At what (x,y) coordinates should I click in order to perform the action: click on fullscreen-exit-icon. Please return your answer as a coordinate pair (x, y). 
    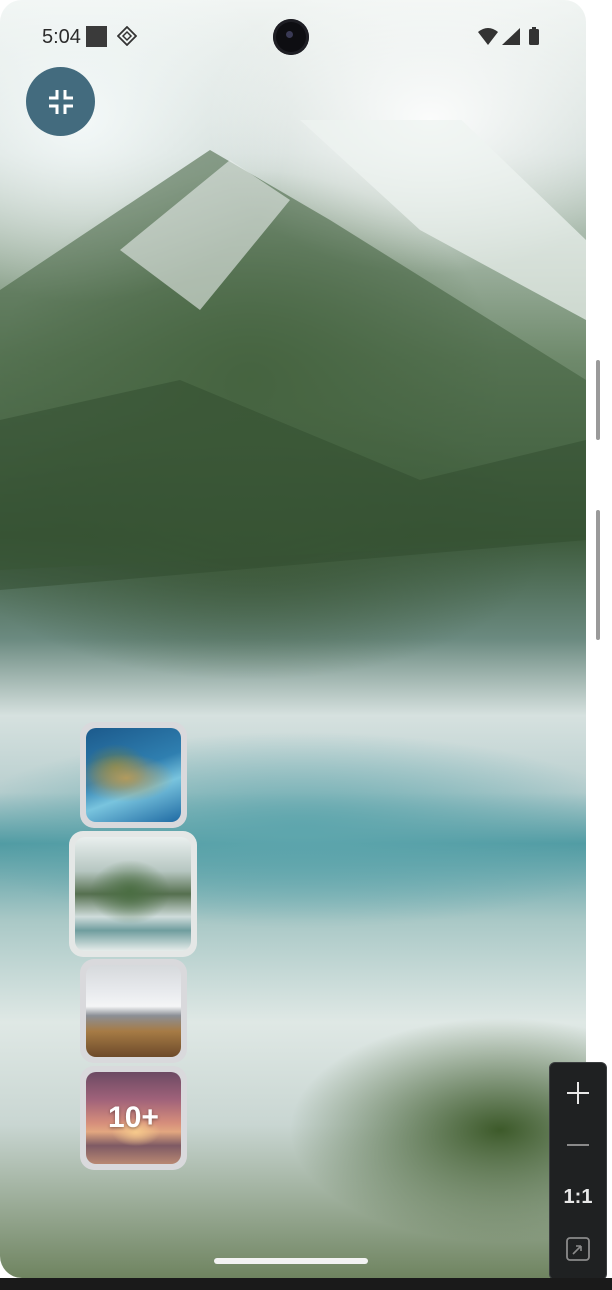
    Looking at the image, I should click on (60, 101).